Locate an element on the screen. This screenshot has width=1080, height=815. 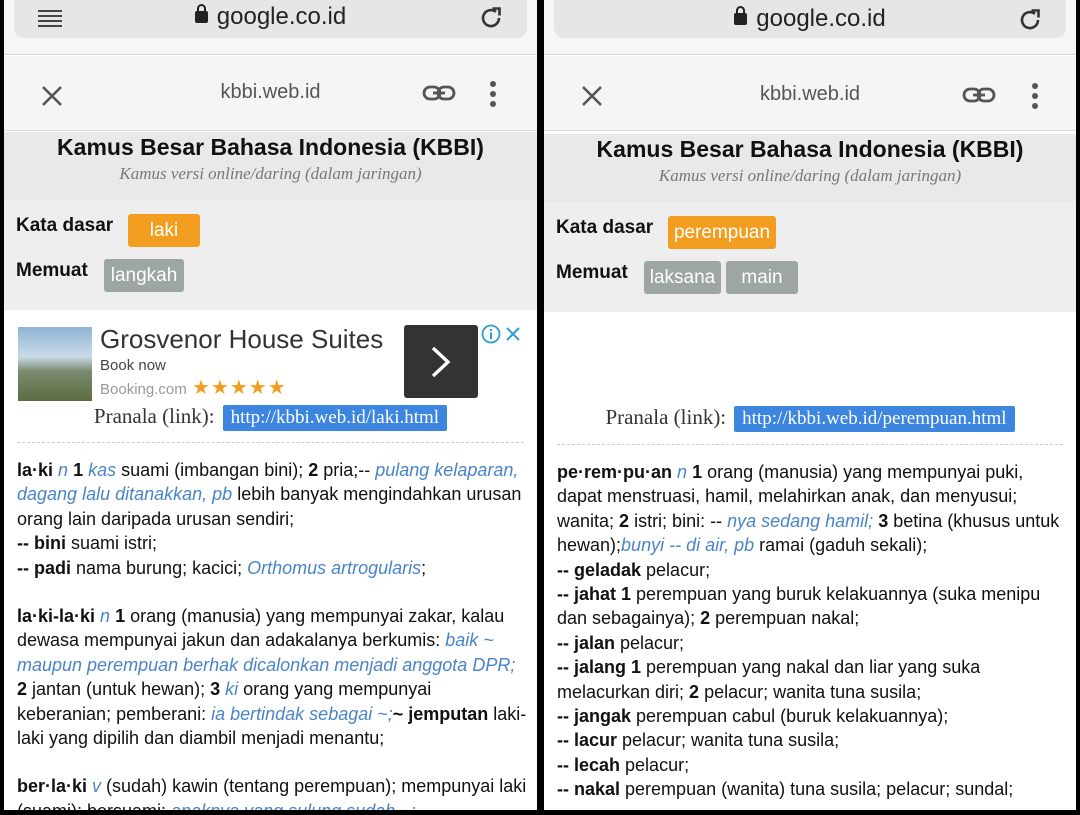
entry-term: pe·rem·pu·an is located at coordinates (615, 472).